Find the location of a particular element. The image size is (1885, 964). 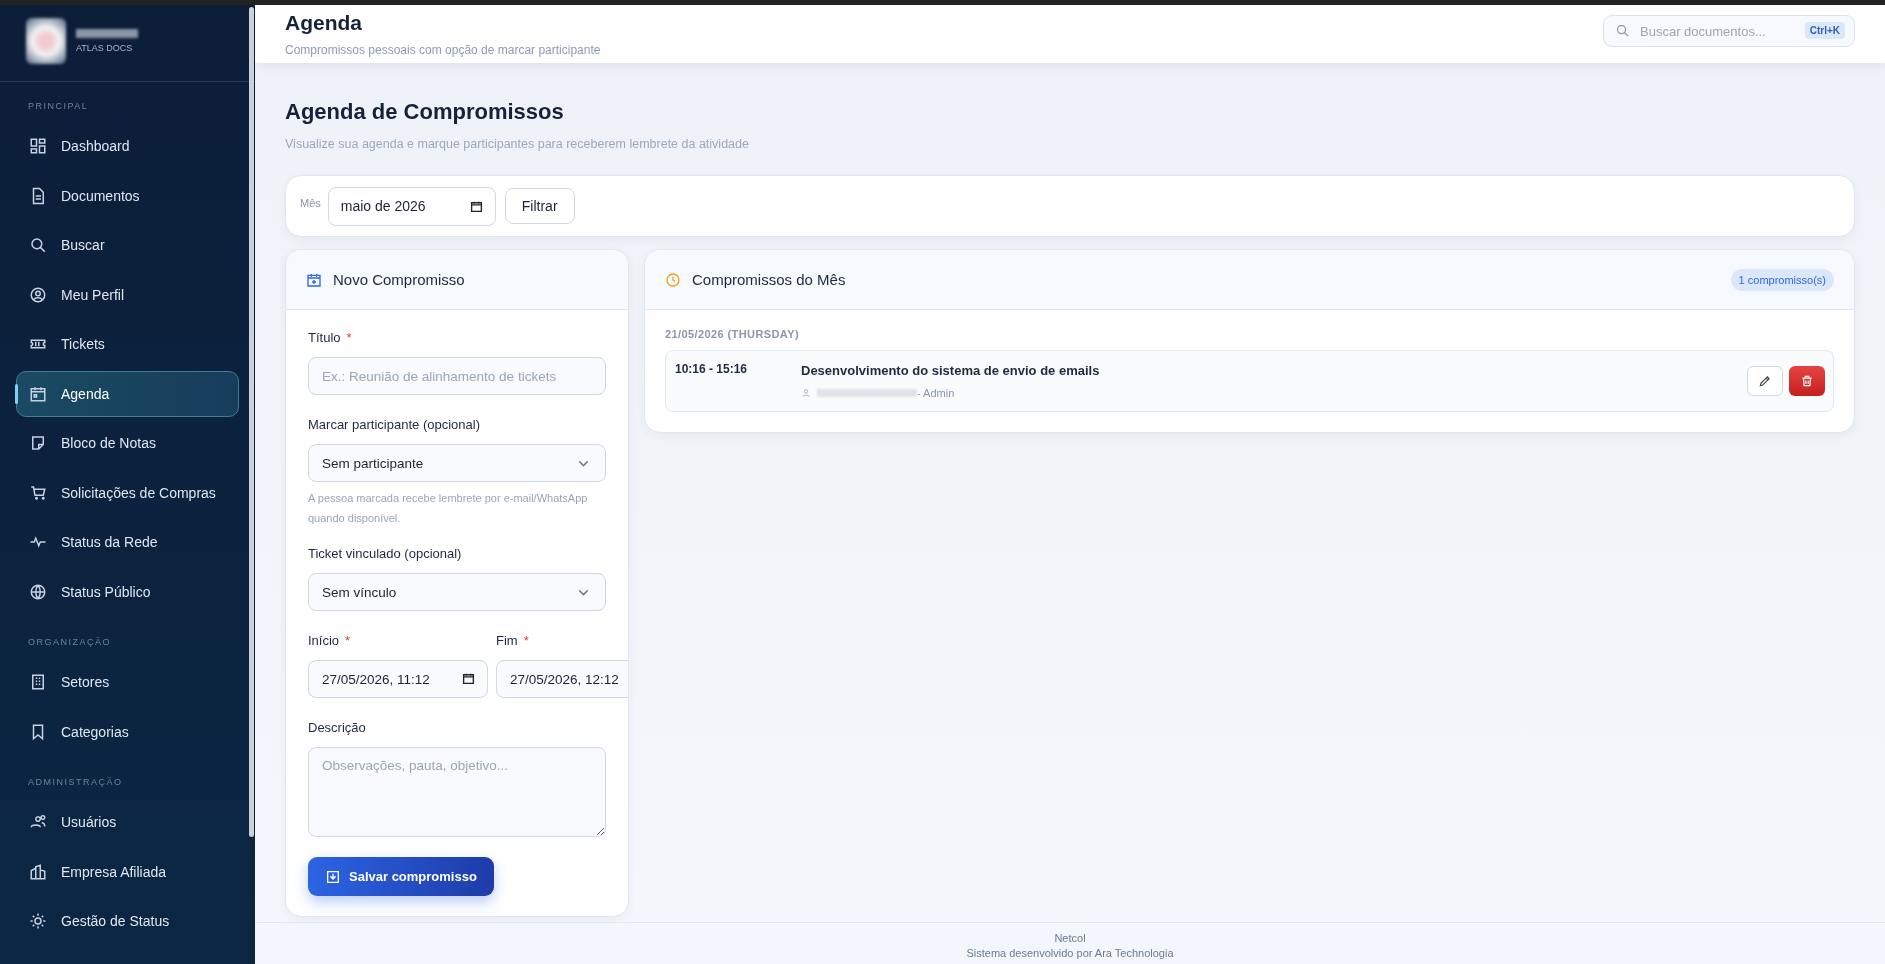

appointment-title: Desenvolvimento do sistema de envio de emails is located at coordinates (951, 370).